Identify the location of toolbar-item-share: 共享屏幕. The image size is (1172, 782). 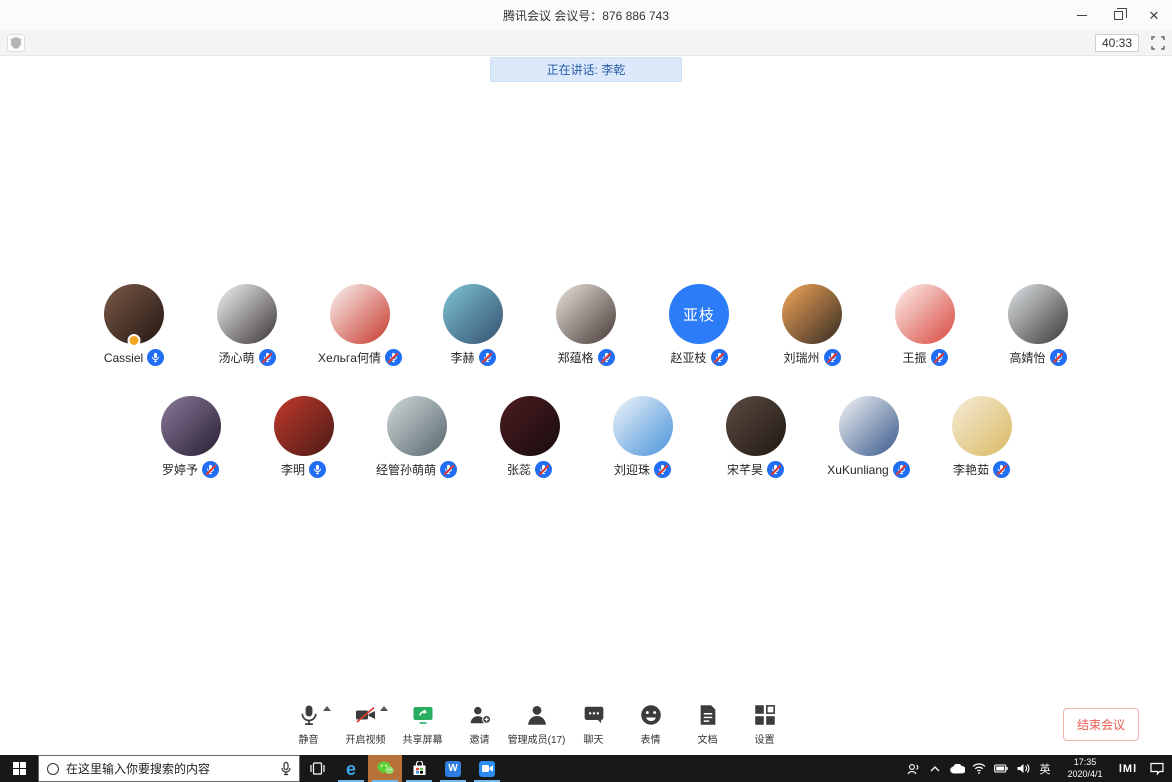
(422, 723).